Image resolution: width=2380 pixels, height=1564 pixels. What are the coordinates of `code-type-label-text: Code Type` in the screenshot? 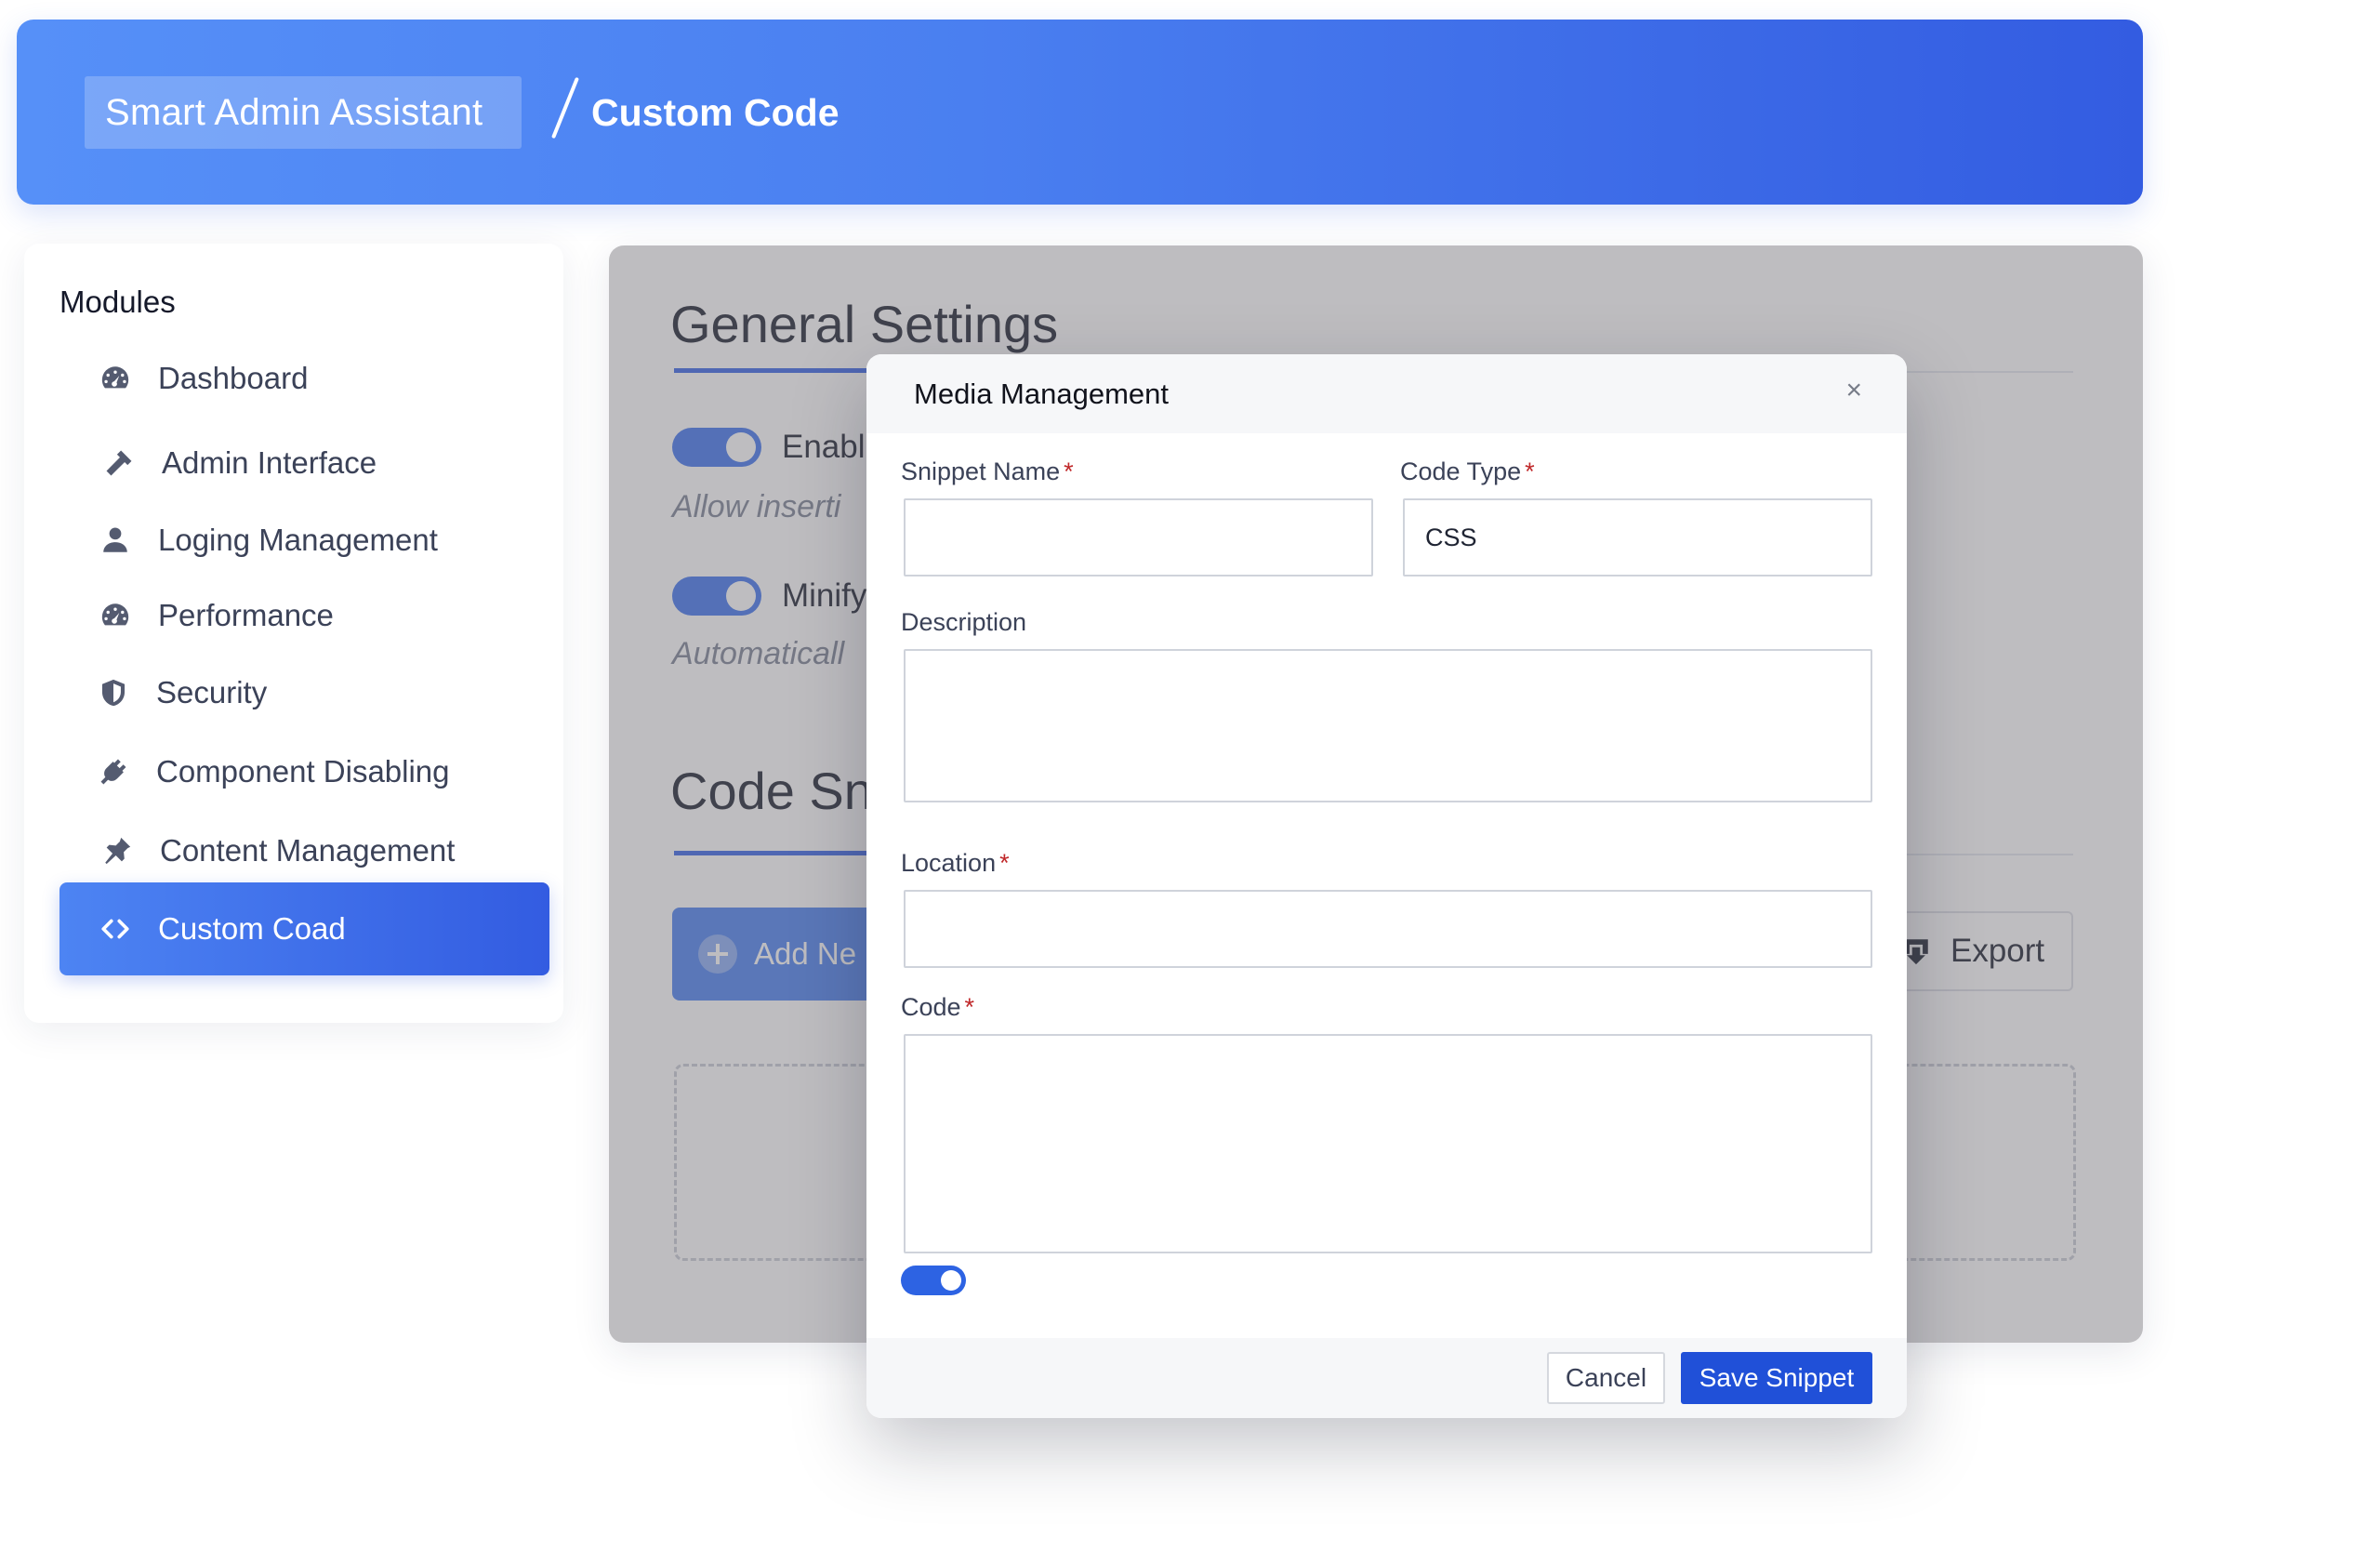 It's located at (1461, 471).